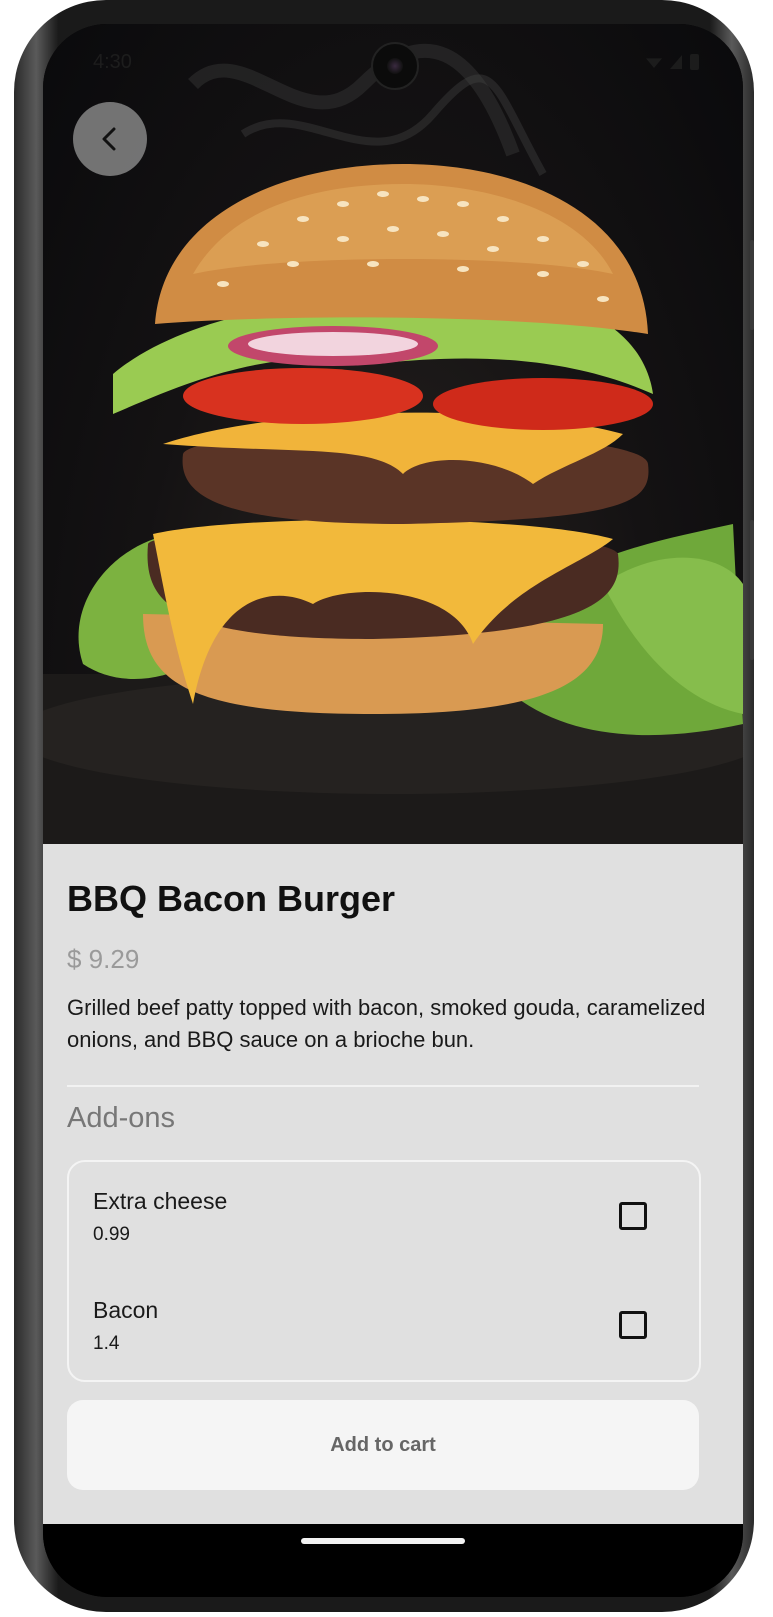 This screenshot has width=773, height=1617. I want to click on status-bar: 4:30, so click(393, 59).